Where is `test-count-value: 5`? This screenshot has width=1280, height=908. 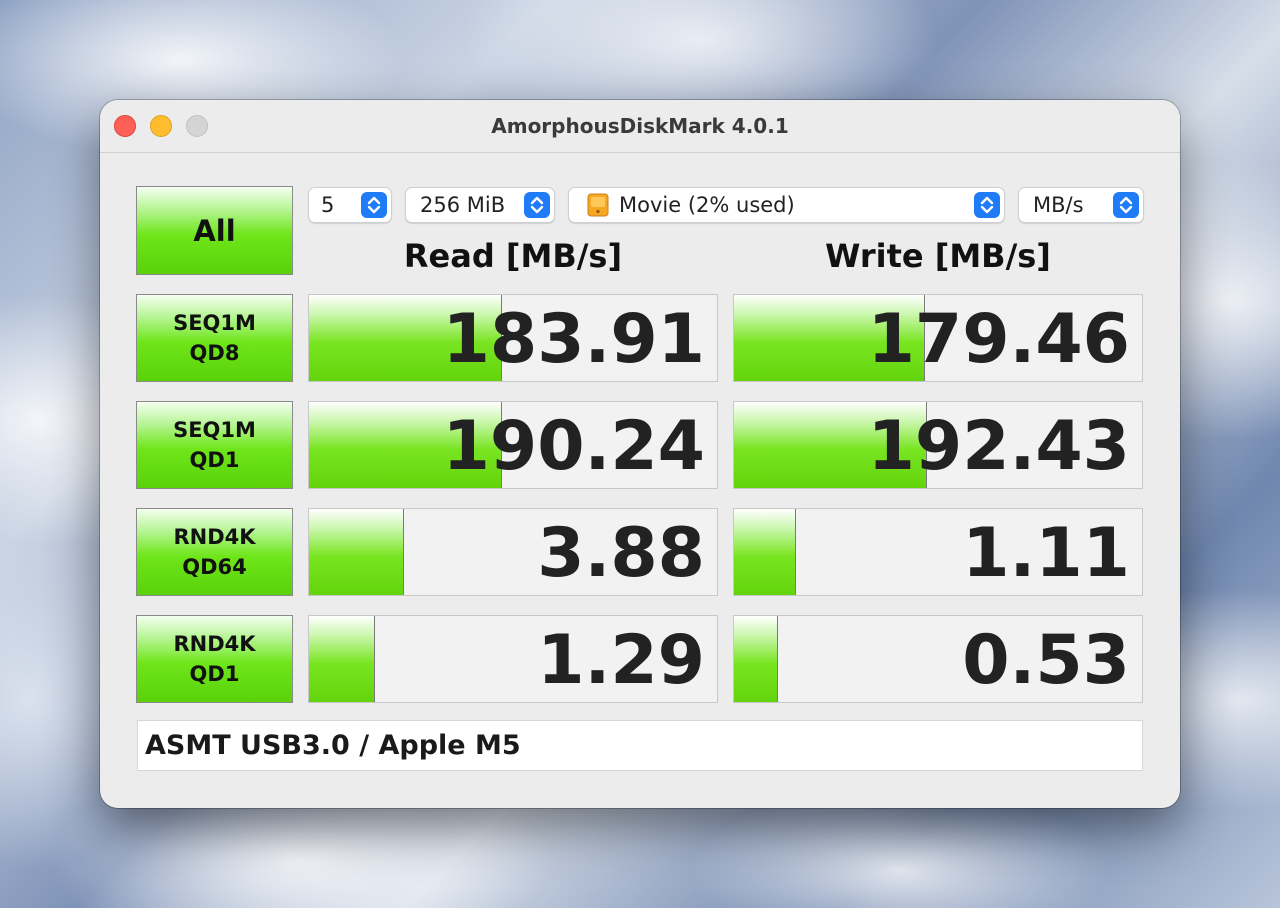
test-count-value: 5 is located at coordinates (328, 205).